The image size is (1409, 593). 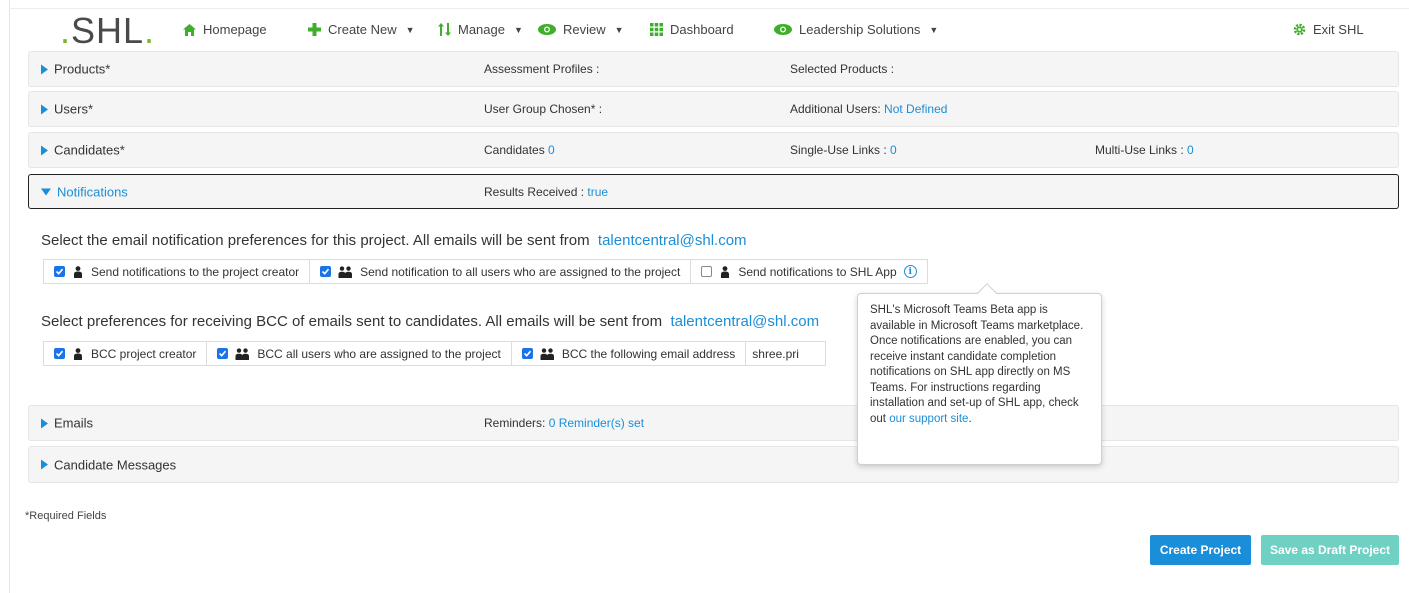 What do you see at coordinates (107, 31) in the screenshot?
I see `shl-logo: .SHL.` at bounding box center [107, 31].